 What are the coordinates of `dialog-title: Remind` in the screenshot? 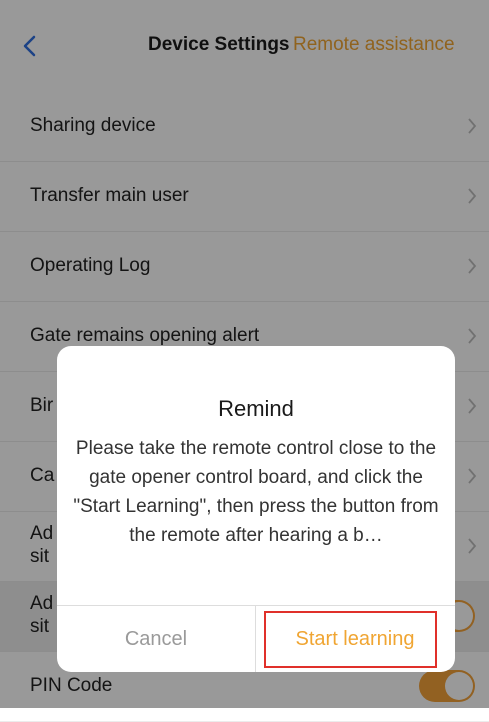 It's located at (256, 408).